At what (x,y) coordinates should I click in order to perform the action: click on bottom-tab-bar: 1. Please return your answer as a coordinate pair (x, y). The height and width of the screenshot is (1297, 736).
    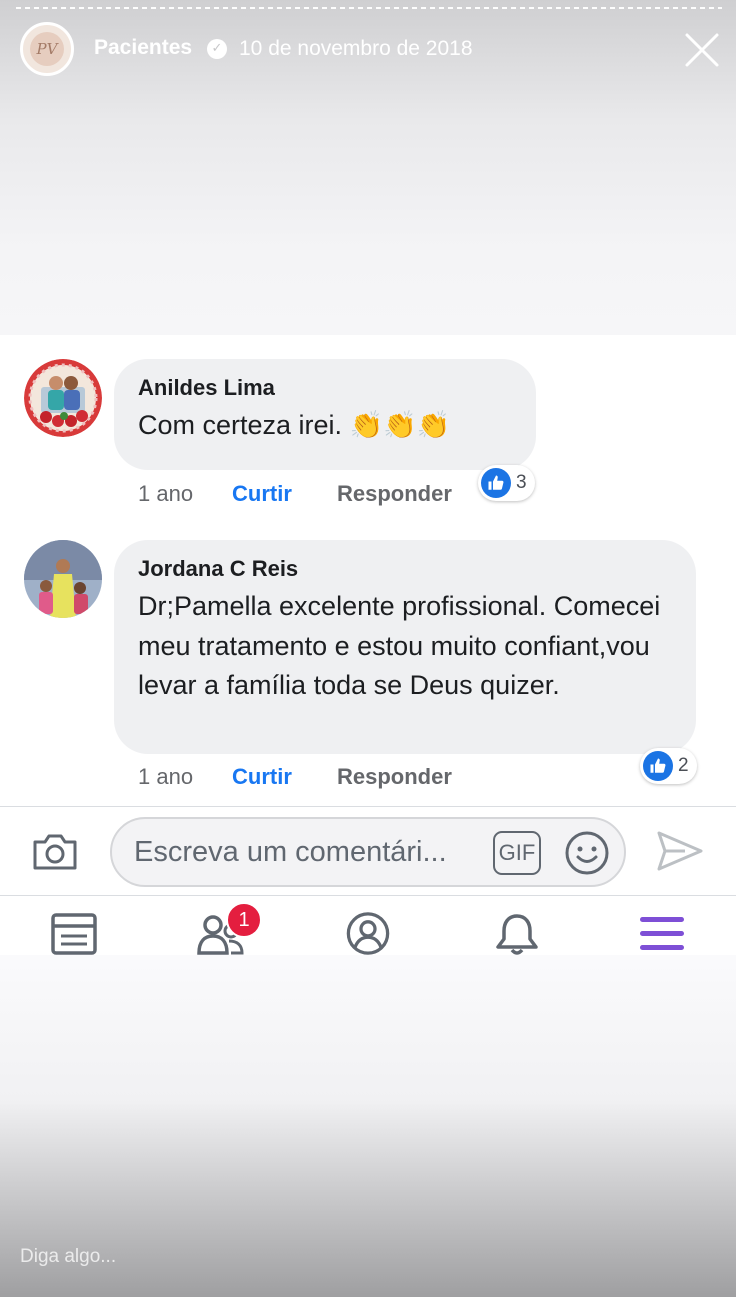
    Looking at the image, I should click on (368, 925).